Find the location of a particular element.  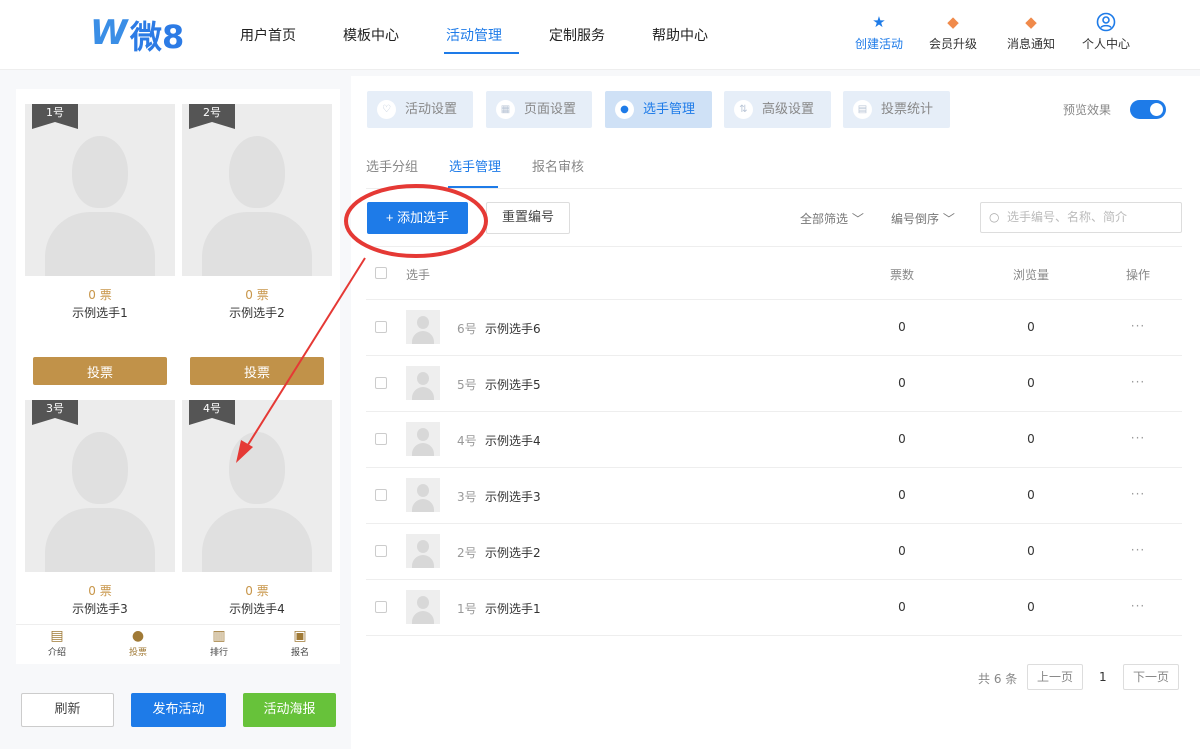

annotation-arrow-head is located at coordinates (244, 451).